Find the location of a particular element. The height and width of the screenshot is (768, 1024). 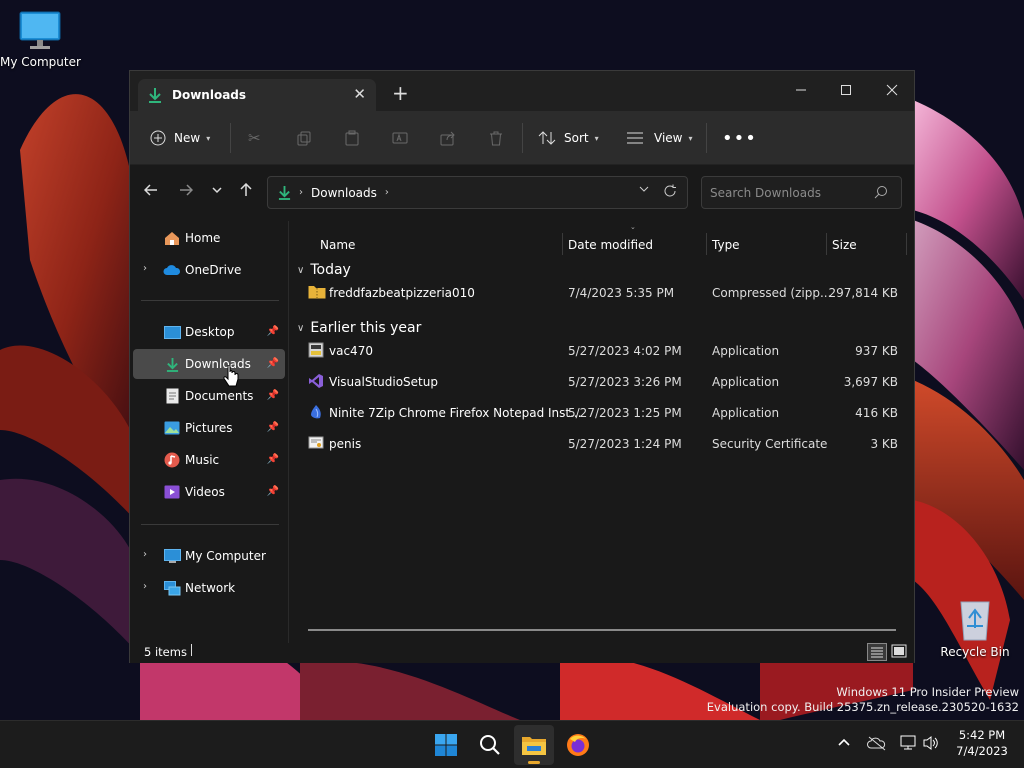

minimize-button is located at coordinates (801, 90).